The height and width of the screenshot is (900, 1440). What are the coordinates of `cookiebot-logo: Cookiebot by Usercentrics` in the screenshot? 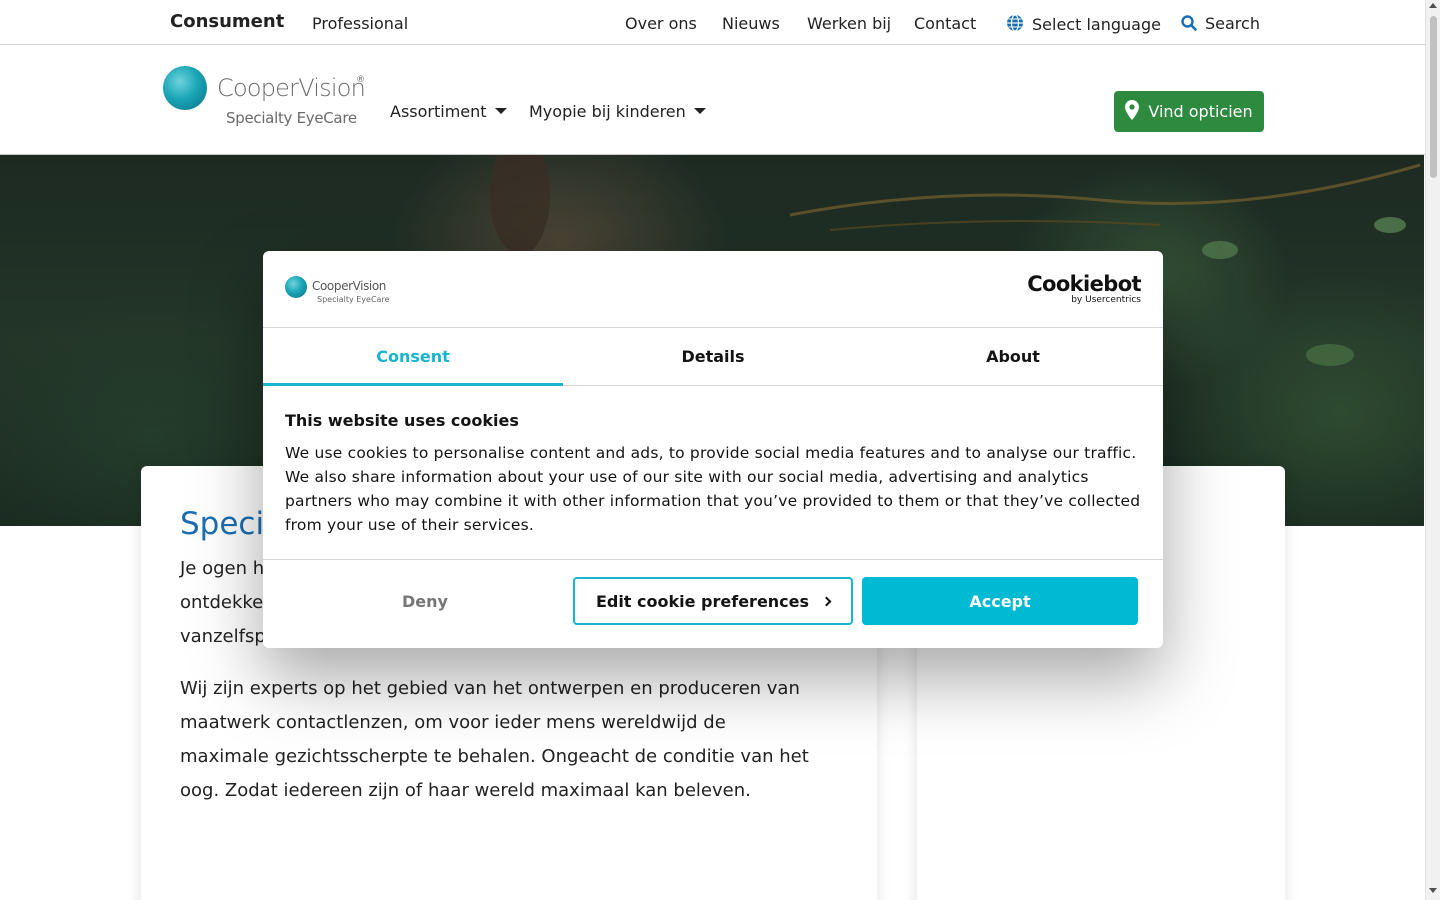 It's located at (1084, 289).